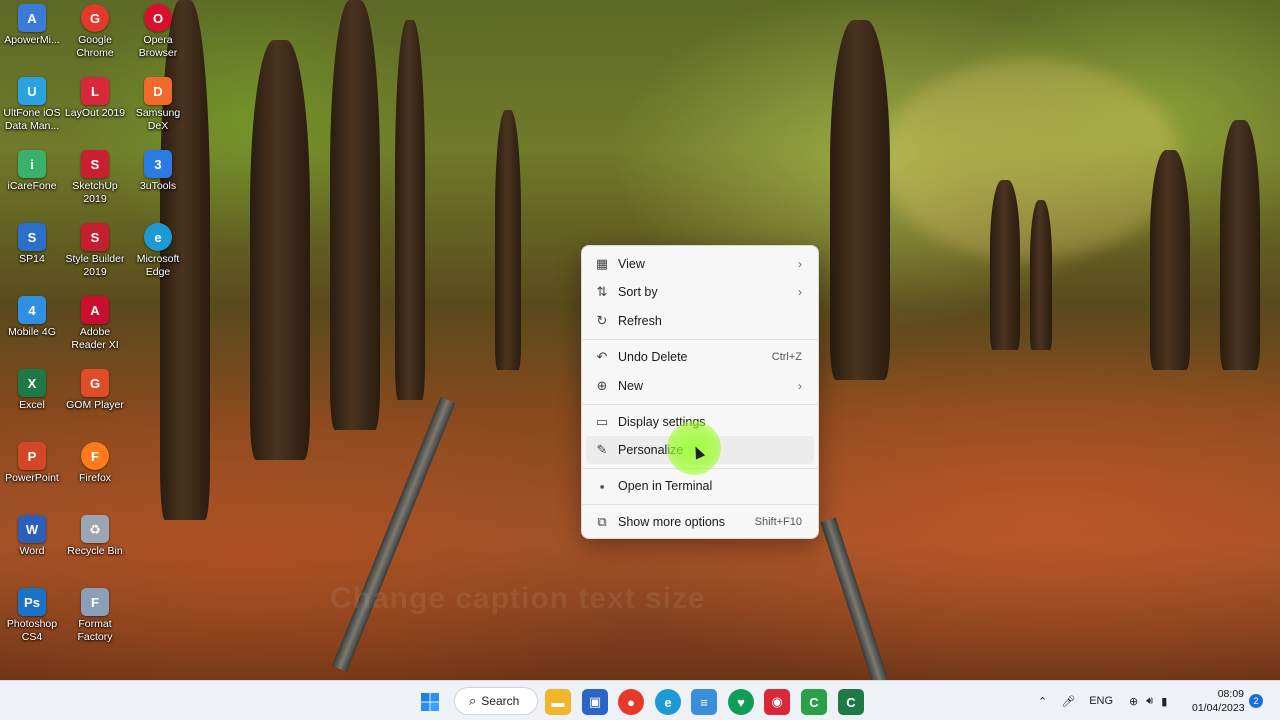 The width and height of the screenshot is (1280, 720). What do you see at coordinates (558, 702) in the screenshot?
I see `file-explorer-icon: ▬` at bounding box center [558, 702].